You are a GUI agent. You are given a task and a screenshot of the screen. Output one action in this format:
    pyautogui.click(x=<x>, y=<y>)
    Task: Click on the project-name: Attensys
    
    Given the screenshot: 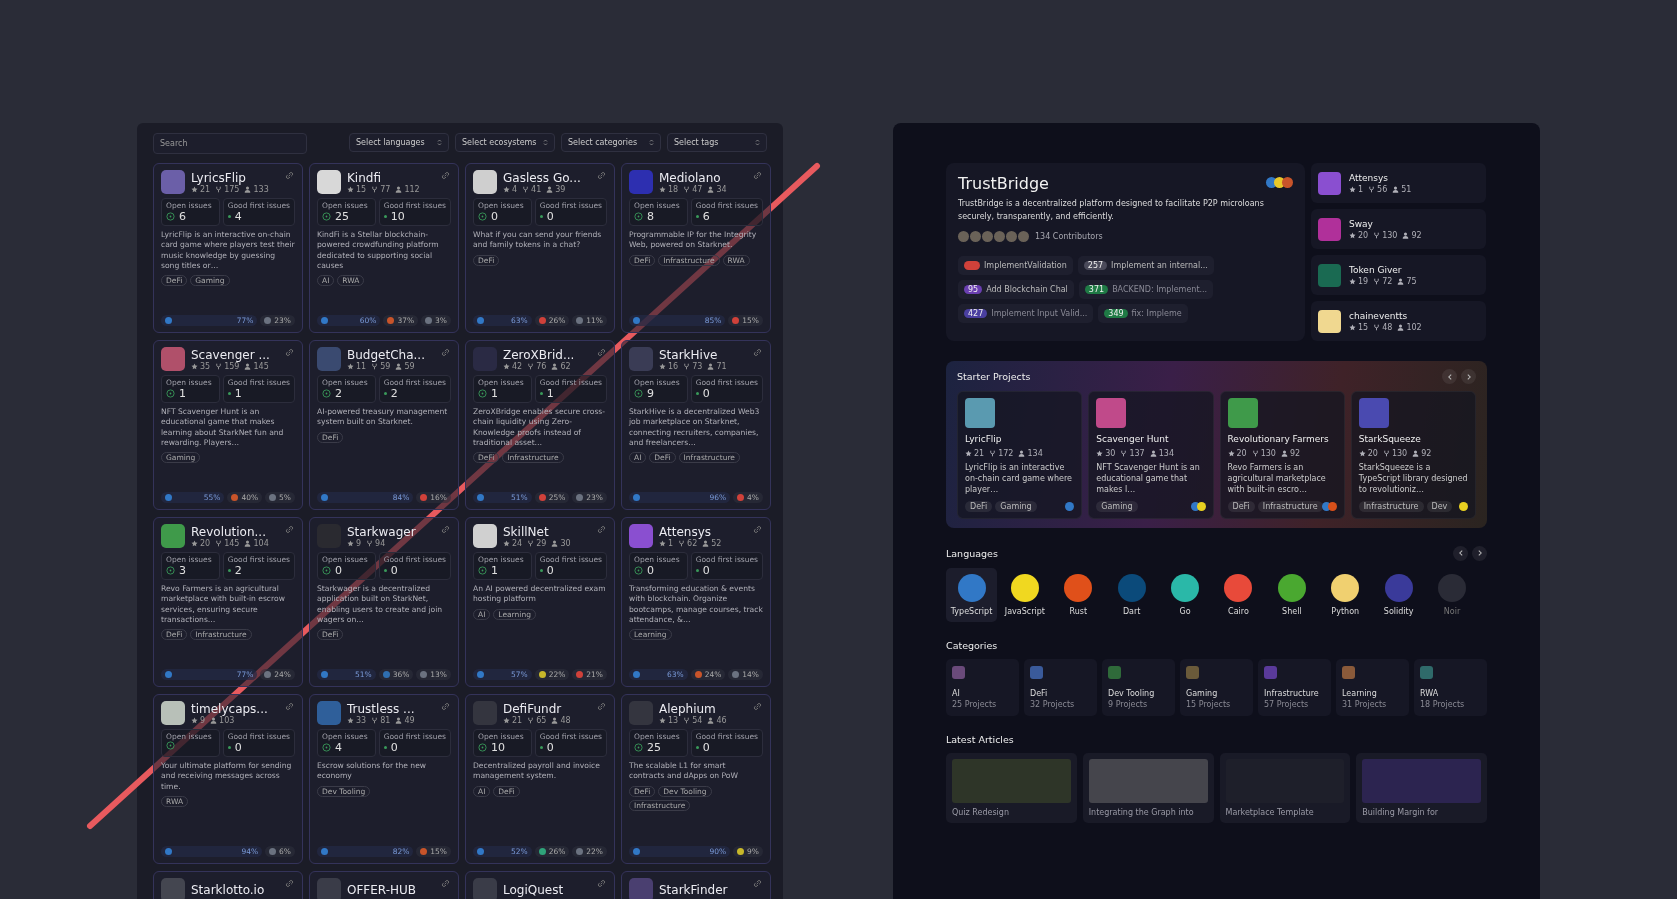 What is the action you would take?
    pyautogui.click(x=1369, y=177)
    